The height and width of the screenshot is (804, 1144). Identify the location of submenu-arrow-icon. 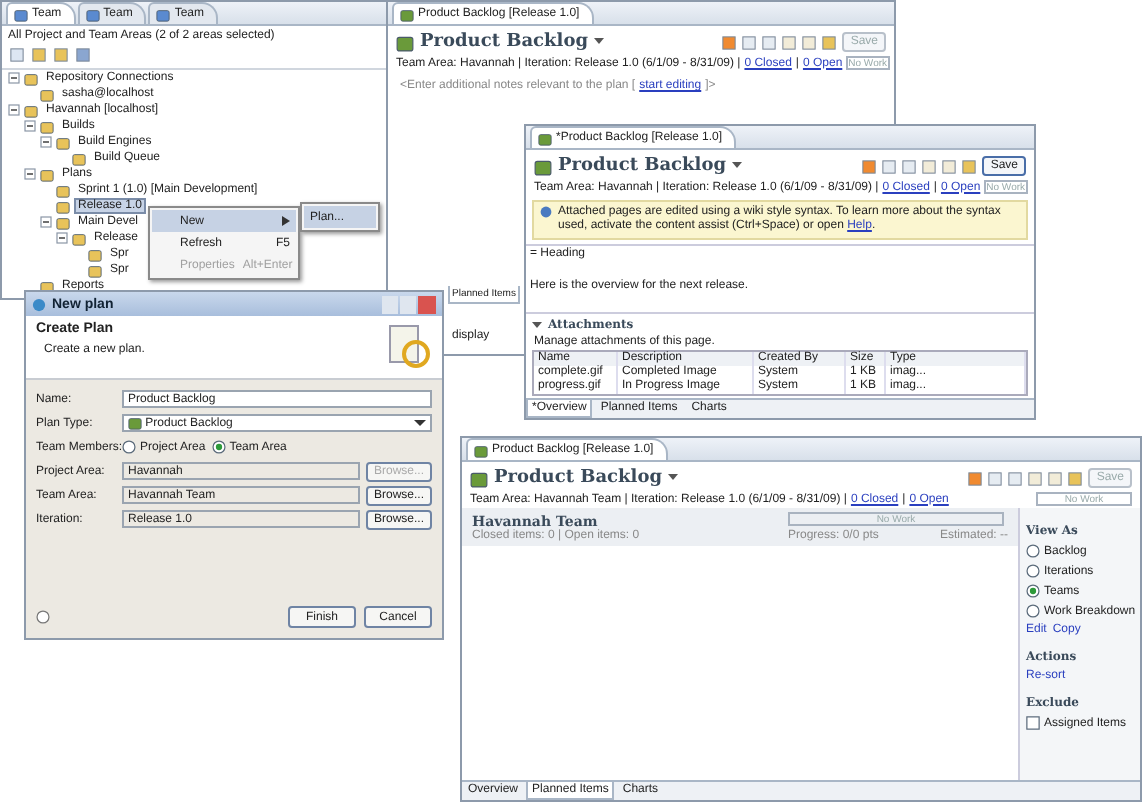
(286, 221).